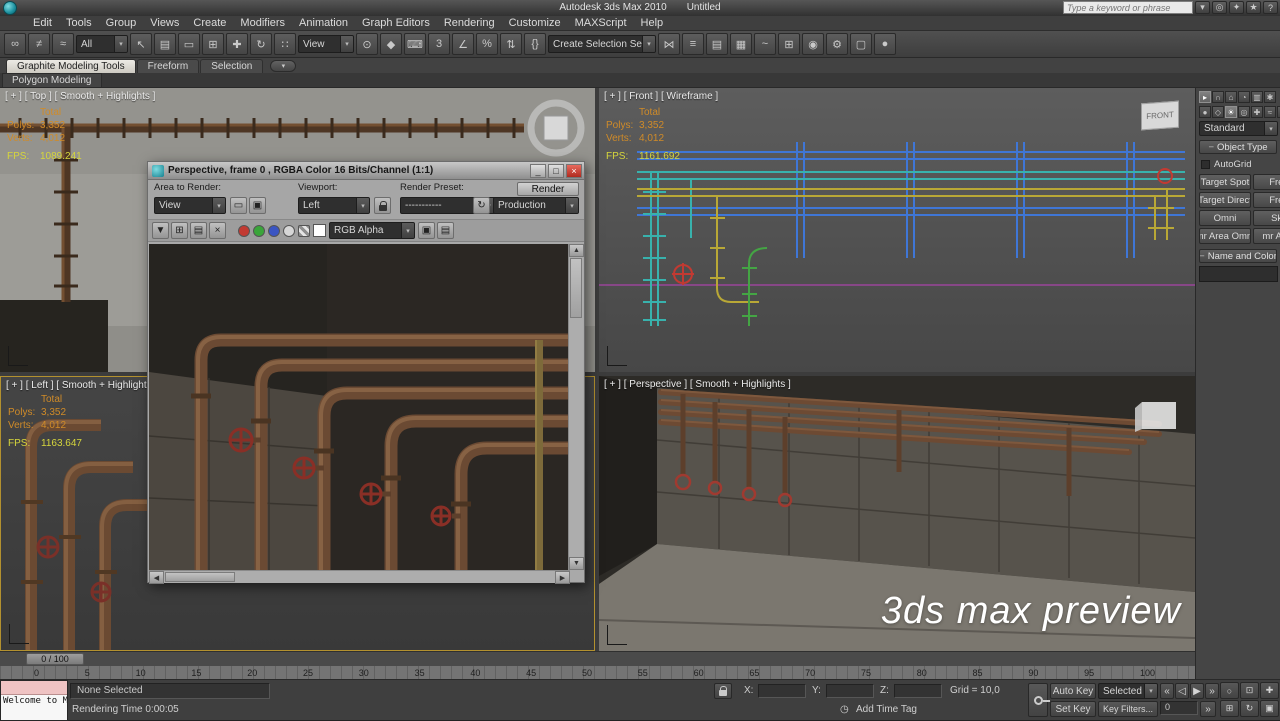  What do you see at coordinates (717, 44) in the screenshot?
I see `layer-manager-icon: ▤` at bounding box center [717, 44].